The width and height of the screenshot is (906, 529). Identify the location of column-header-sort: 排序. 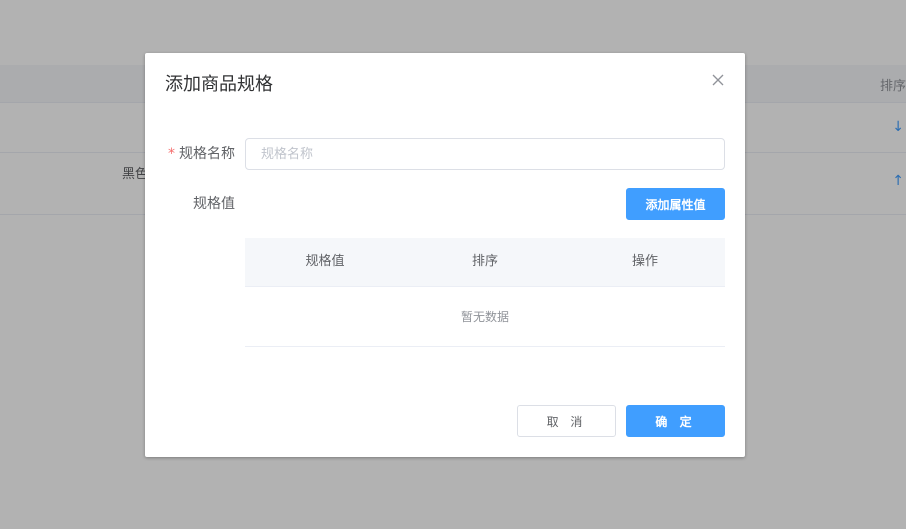
(484, 261).